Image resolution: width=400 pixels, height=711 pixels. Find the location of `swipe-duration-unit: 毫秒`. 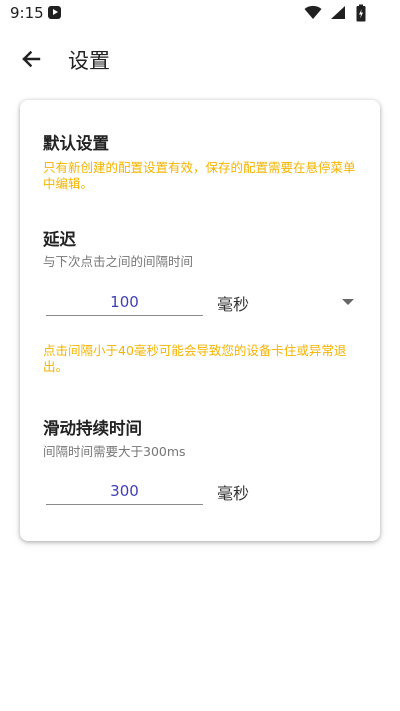

swipe-duration-unit: 毫秒 is located at coordinates (233, 493).